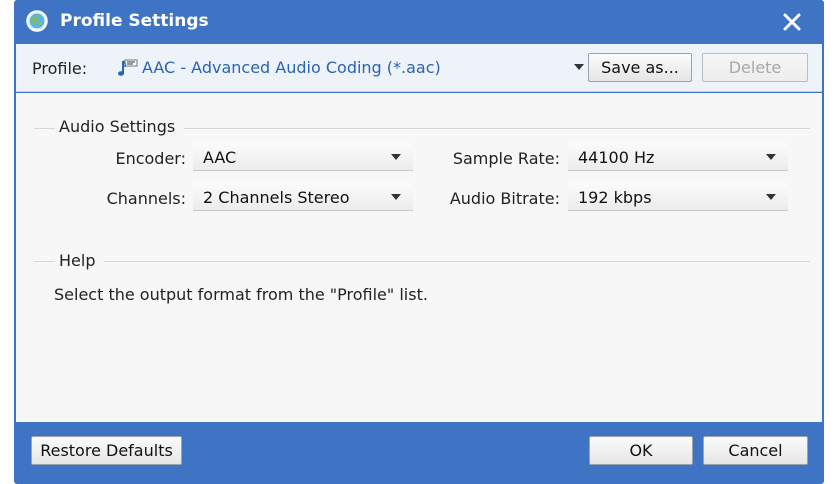 The image size is (836, 484). I want to click on title-bar: Profile Settings, so click(419, 22).